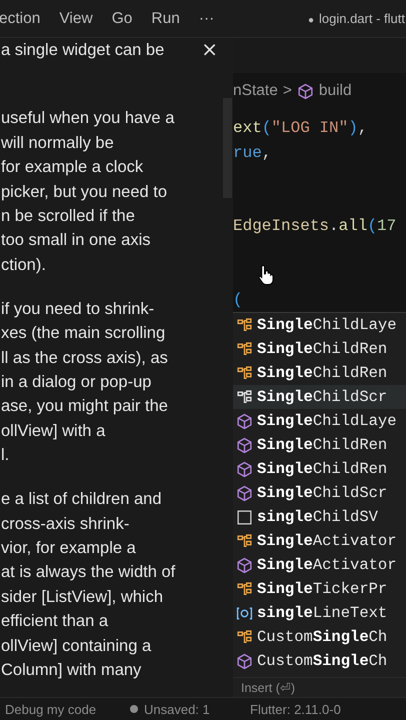 This screenshot has height=720, width=406. Describe the element at coordinates (88, 573) in the screenshot. I see `doc-text-line: at is always the width of` at that location.